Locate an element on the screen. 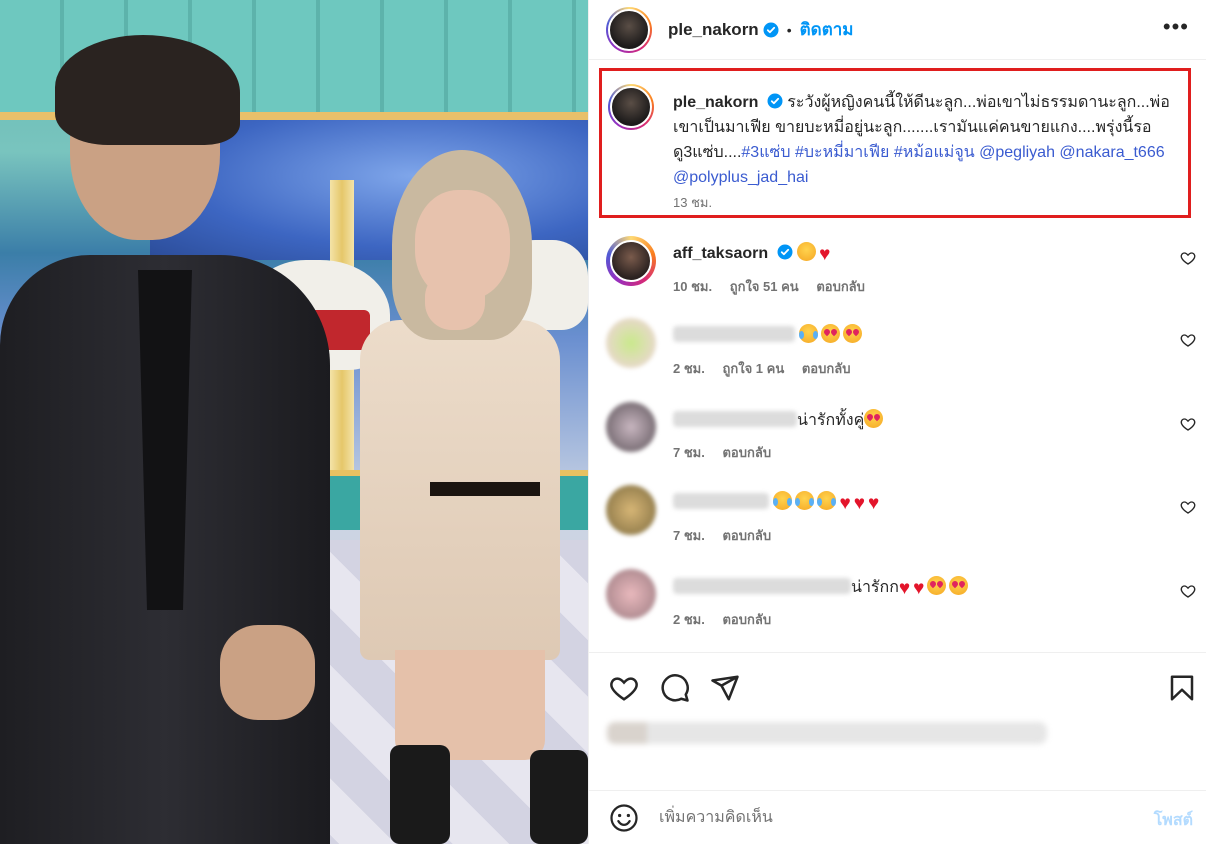 This screenshot has width=1206, height=844. grinning-emoji-icon is located at coordinates (807, 251).